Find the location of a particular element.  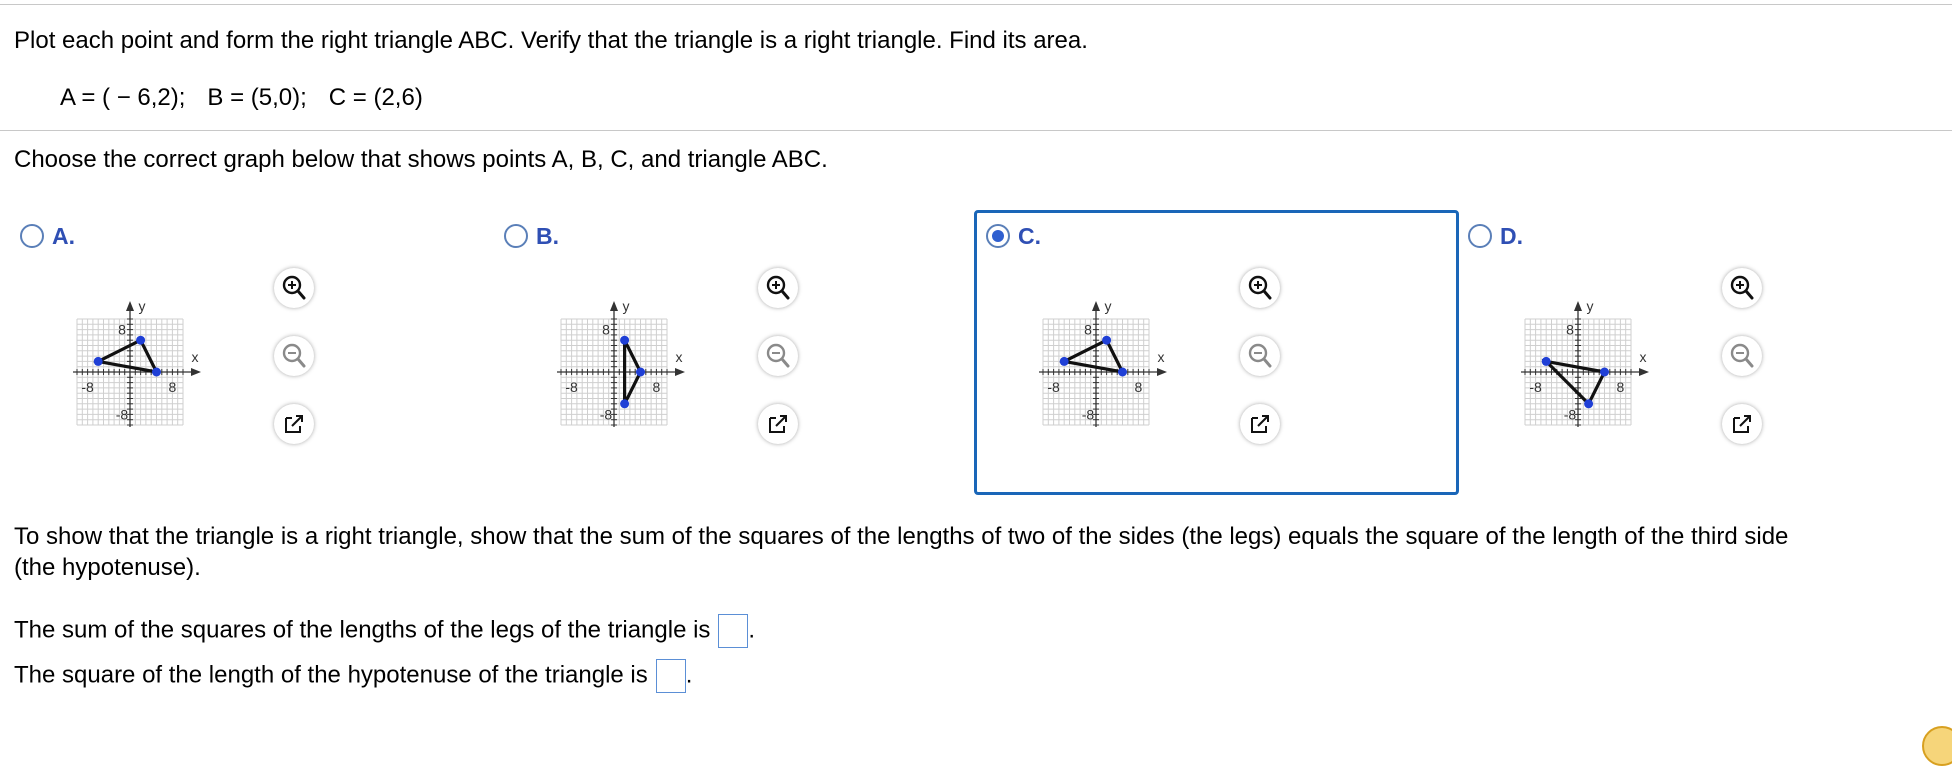

choice-b-label: B. is located at coordinates (547, 236).